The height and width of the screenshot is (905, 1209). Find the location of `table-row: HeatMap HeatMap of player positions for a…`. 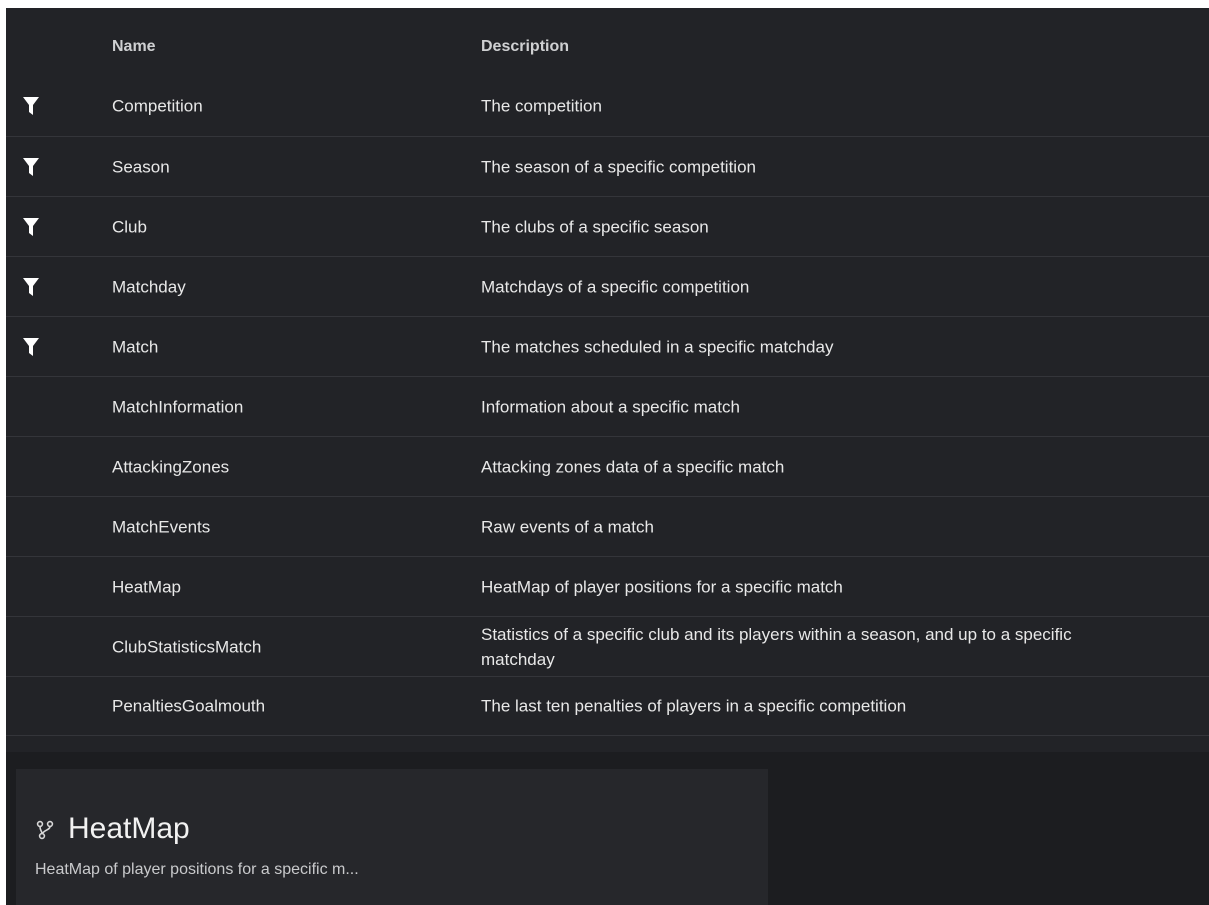

table-row: HeatMap HeatMap of player positions for a… is located at coordinates (607, 586).